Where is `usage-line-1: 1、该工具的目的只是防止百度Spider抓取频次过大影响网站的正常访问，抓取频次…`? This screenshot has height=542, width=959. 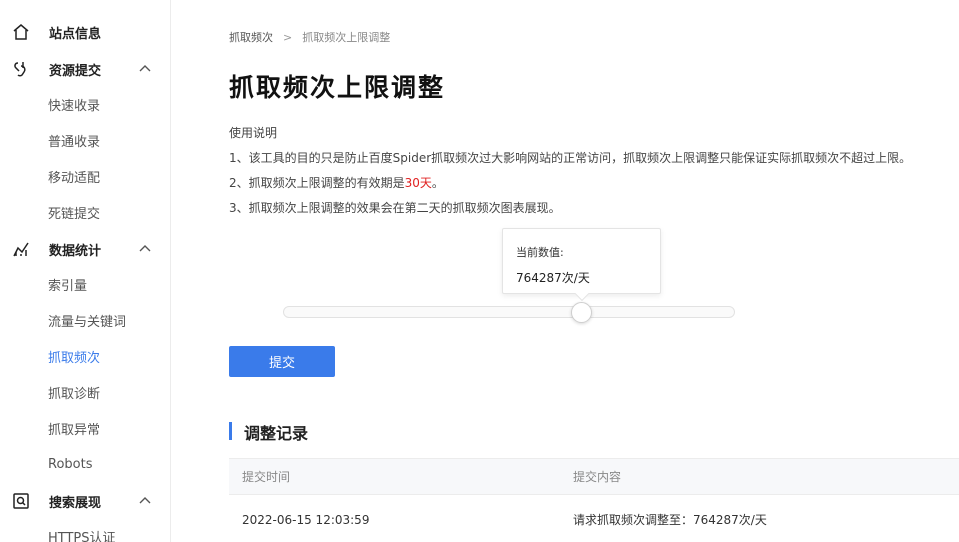 usage-line-1: 1、该工具的目的只是防止百度Spider抓取频次过大影响网站的正常访问，抓取频次… is located at coordinates (570, 158).